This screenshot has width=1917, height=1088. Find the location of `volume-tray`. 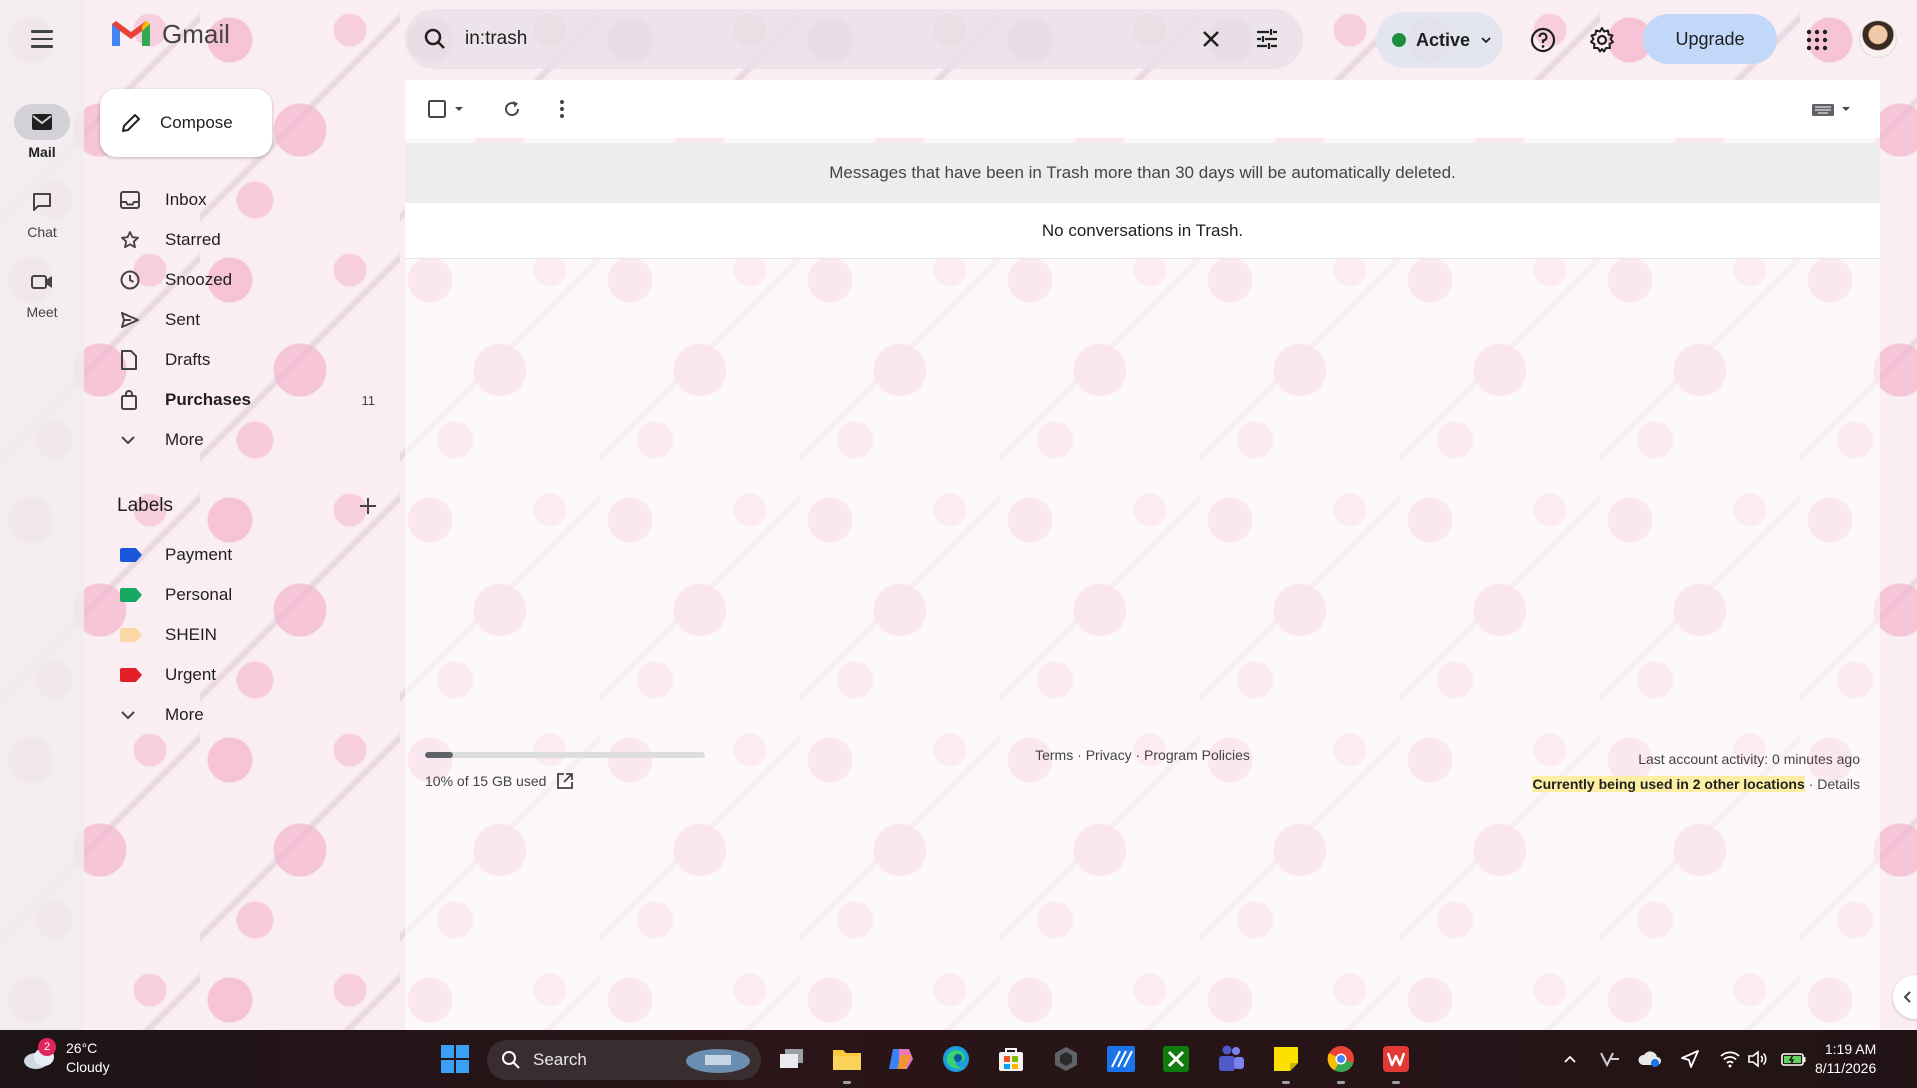

volume-tray is located at coordinates (1758, 1059).